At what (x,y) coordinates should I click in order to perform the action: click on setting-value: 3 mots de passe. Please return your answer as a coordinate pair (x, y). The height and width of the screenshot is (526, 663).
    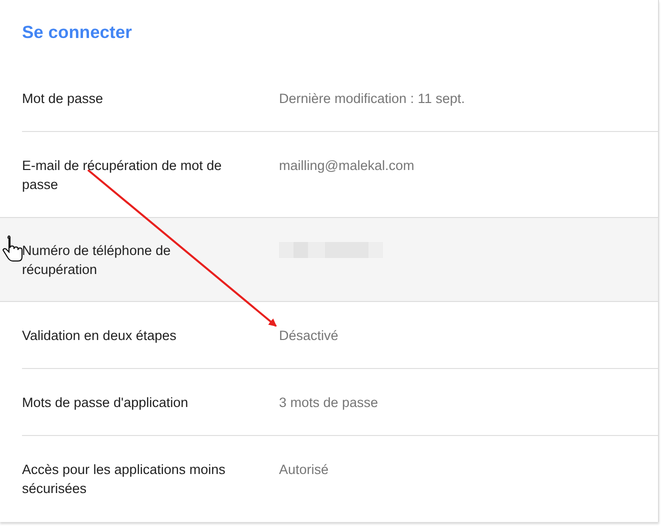
    Looking at the image, I should click on (328, 403).